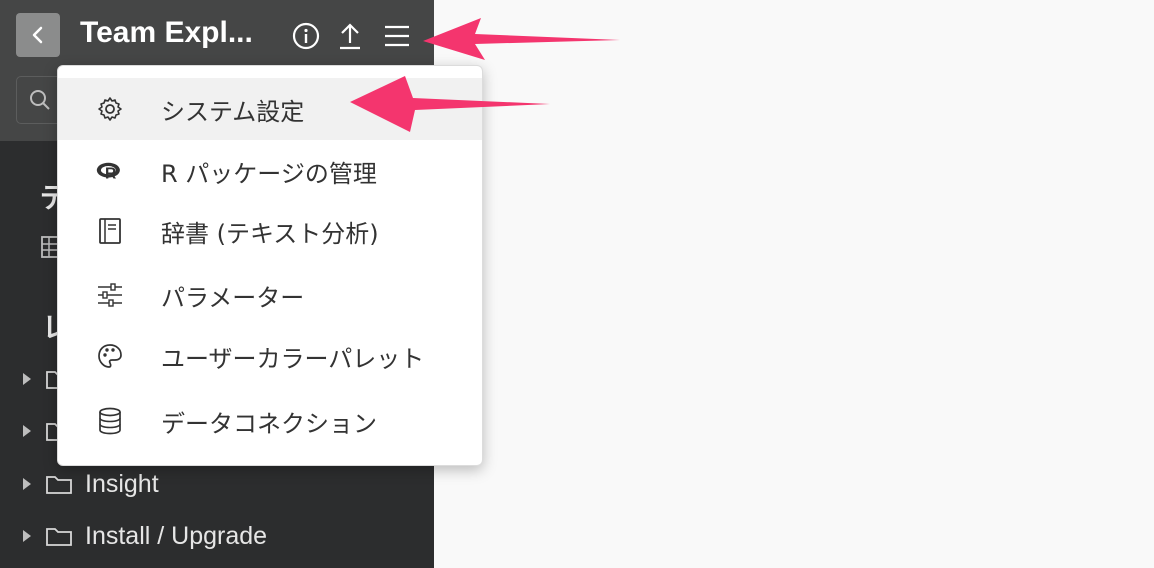 Image resolution: width=1154 pixels, height=568 pixels. Describe the element at coordinates (521, 39) in the screenshot. I see `annotation-arrow-menu` at that location.